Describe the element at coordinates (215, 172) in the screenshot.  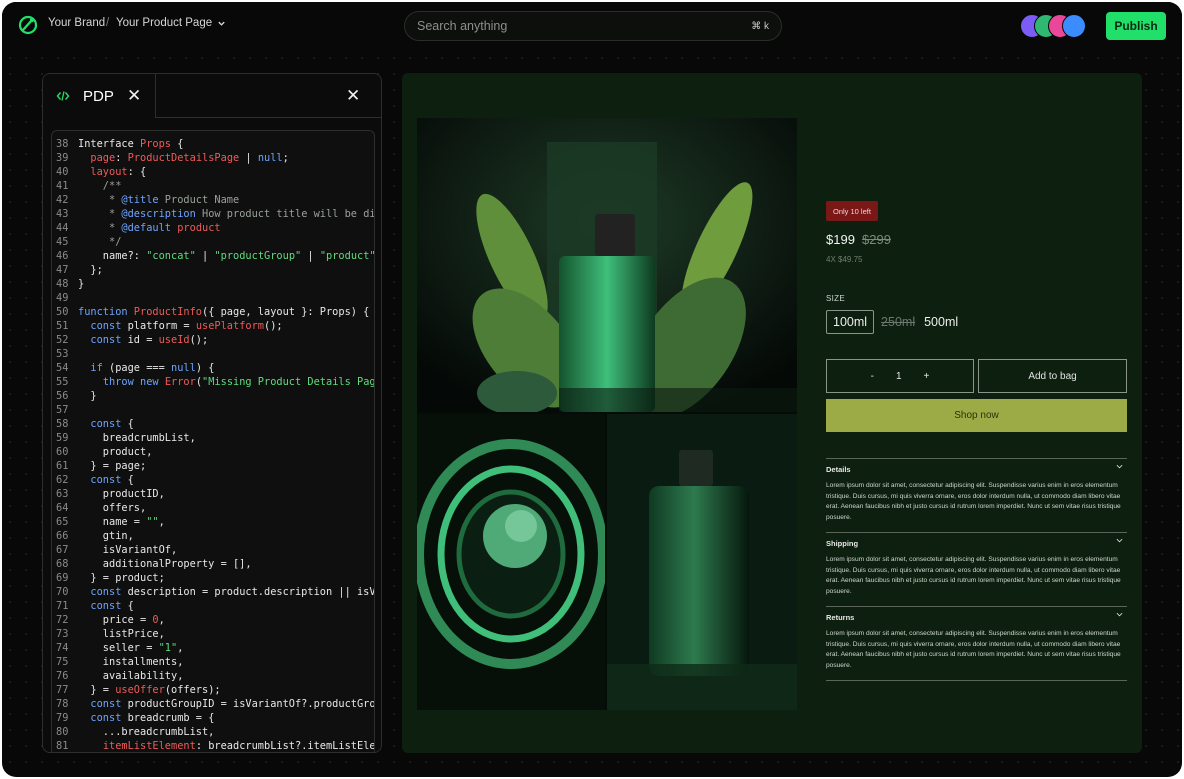
I see `code-line: 40 layout: {` at that location.